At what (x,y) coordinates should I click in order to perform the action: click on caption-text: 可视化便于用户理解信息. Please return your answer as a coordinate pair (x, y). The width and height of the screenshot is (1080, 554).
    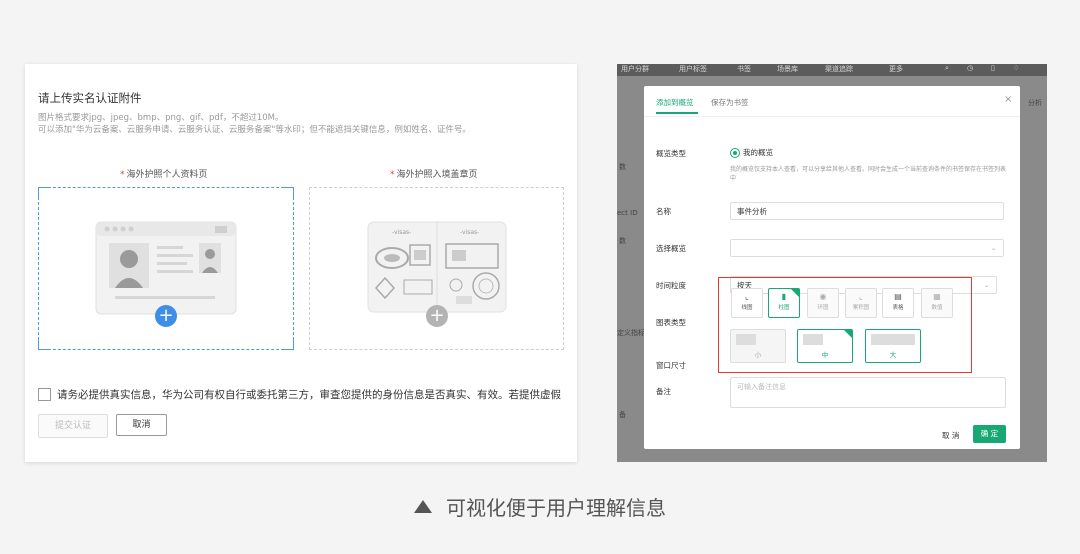
    Looking at the image, I should click on (556, 508).